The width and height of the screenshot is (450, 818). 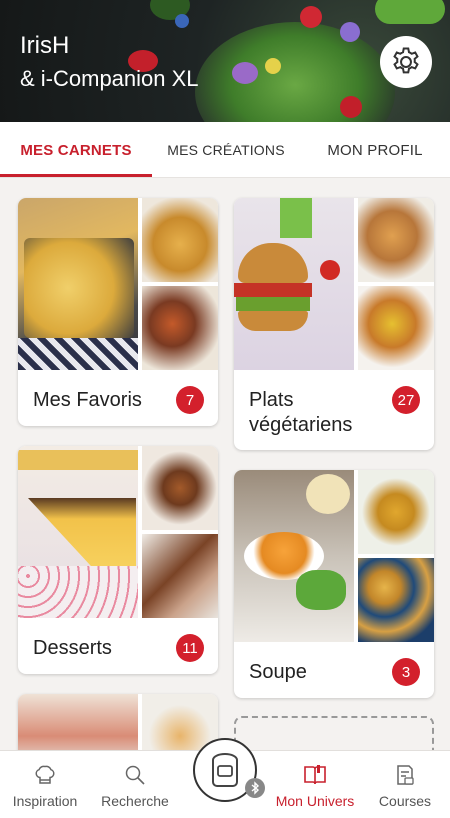 I want to click on nav-courses: Courses, so click(x=405, y=784).